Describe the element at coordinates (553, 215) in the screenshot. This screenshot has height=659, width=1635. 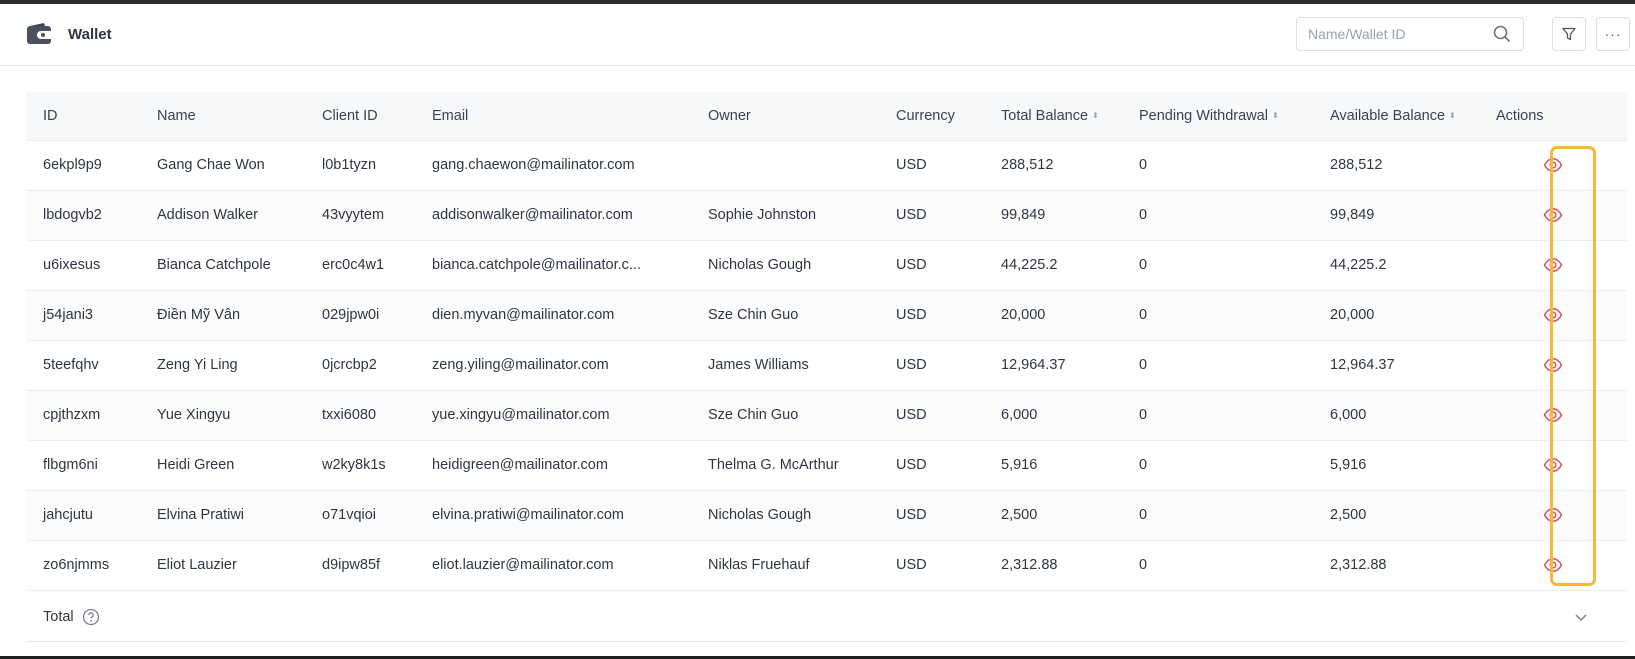
I see `cell-email: addisonwalker@mailinator.com` at that location.